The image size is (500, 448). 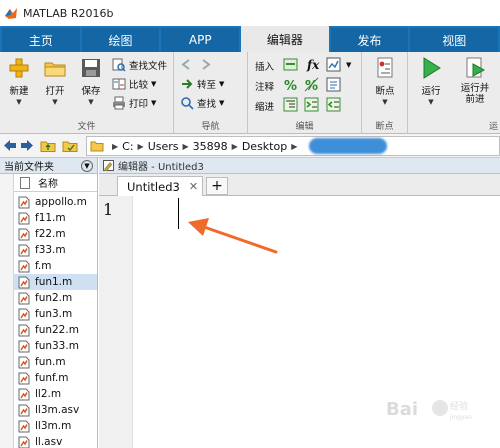 I want to click on forward-nav-icon, so click(x=206, y=64).